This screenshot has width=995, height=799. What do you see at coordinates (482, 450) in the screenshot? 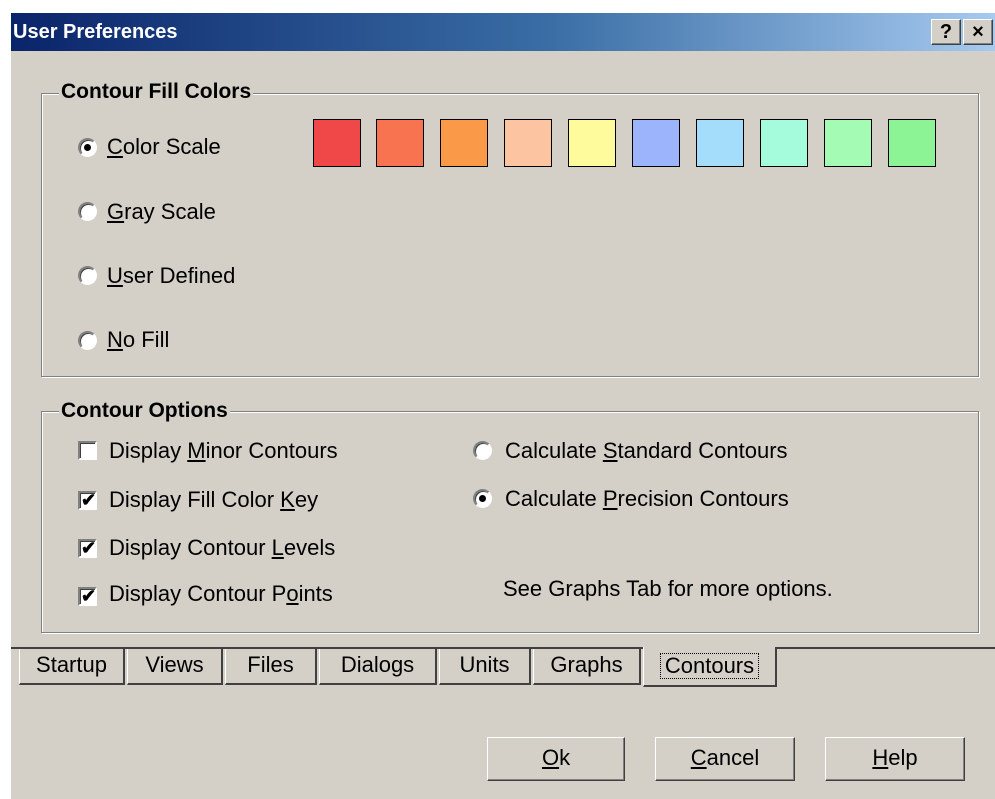
I see `radio-standard-contours` at bounding box center [482, 450].